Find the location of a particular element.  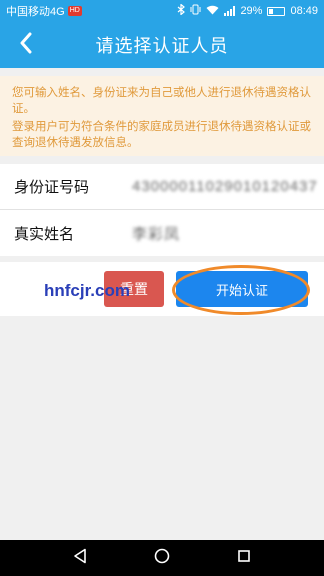

status-left: 中国移动4G HD is located at coordinates (44, 11).